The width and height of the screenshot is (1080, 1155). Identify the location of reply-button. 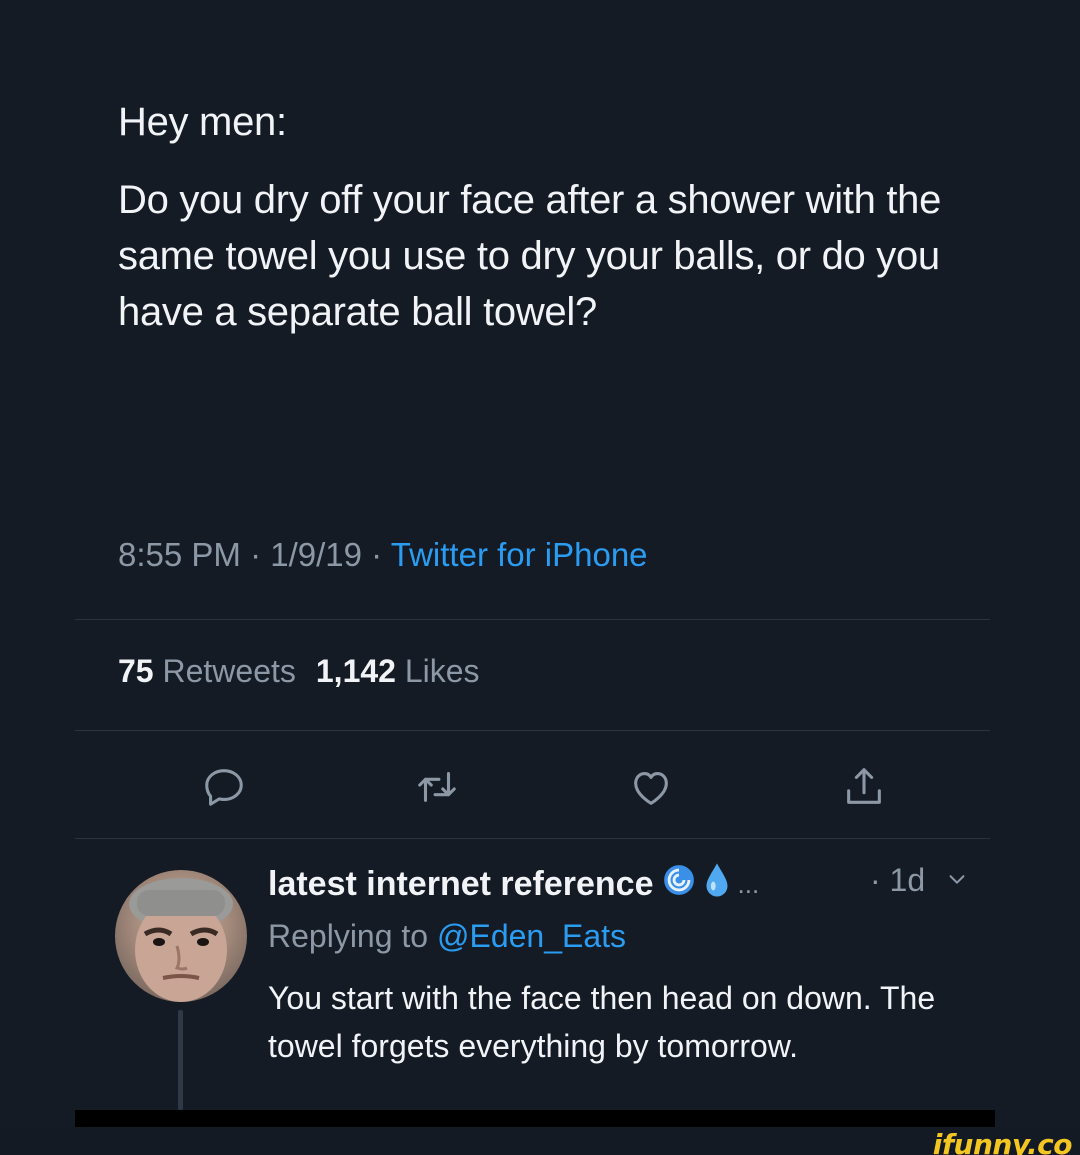
(224, 787).